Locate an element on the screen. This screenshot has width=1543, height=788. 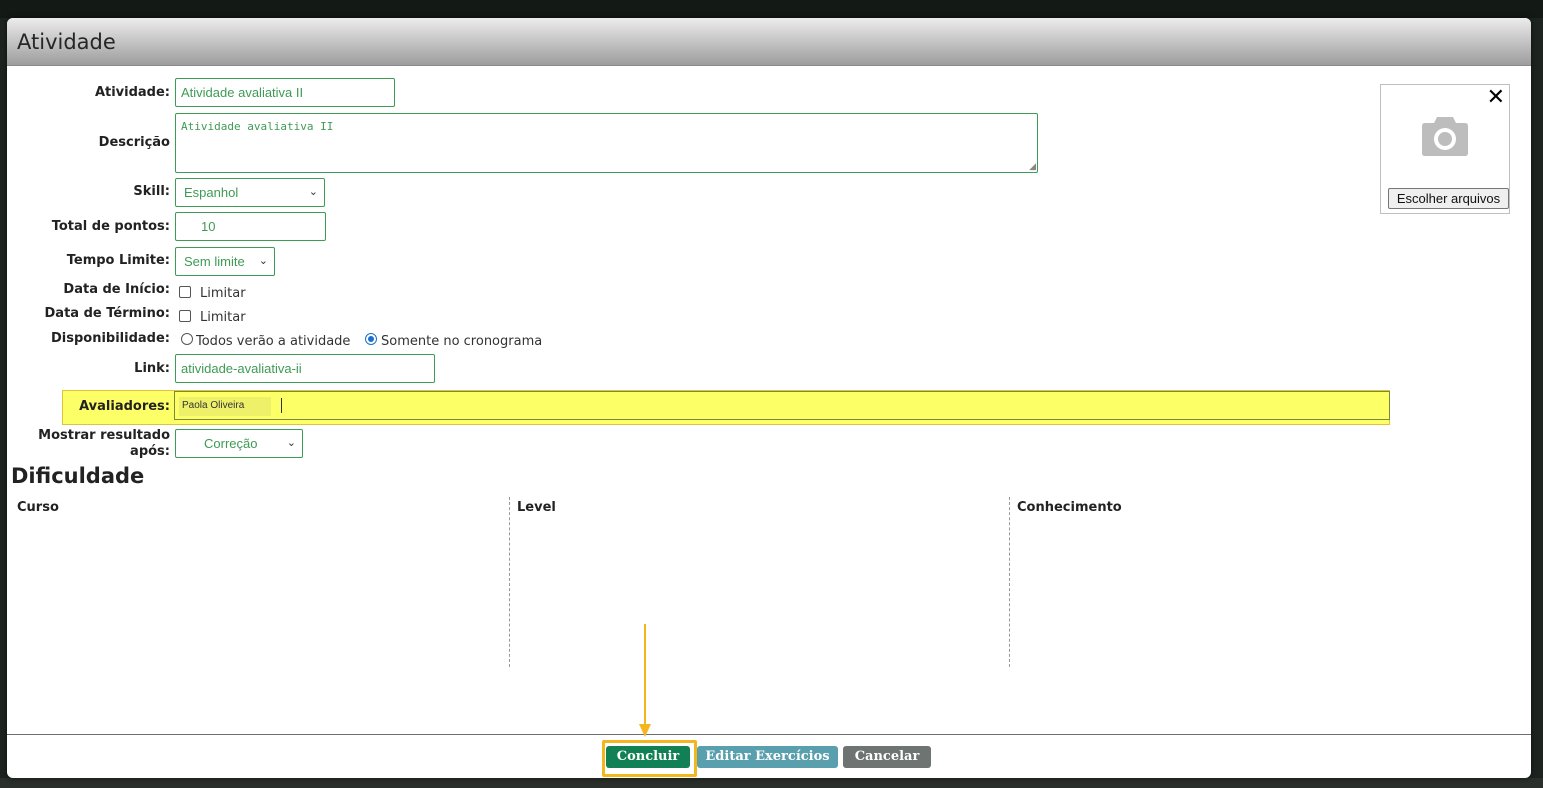
mostrar-select-value: Correção is located at coordinates (231, 443).